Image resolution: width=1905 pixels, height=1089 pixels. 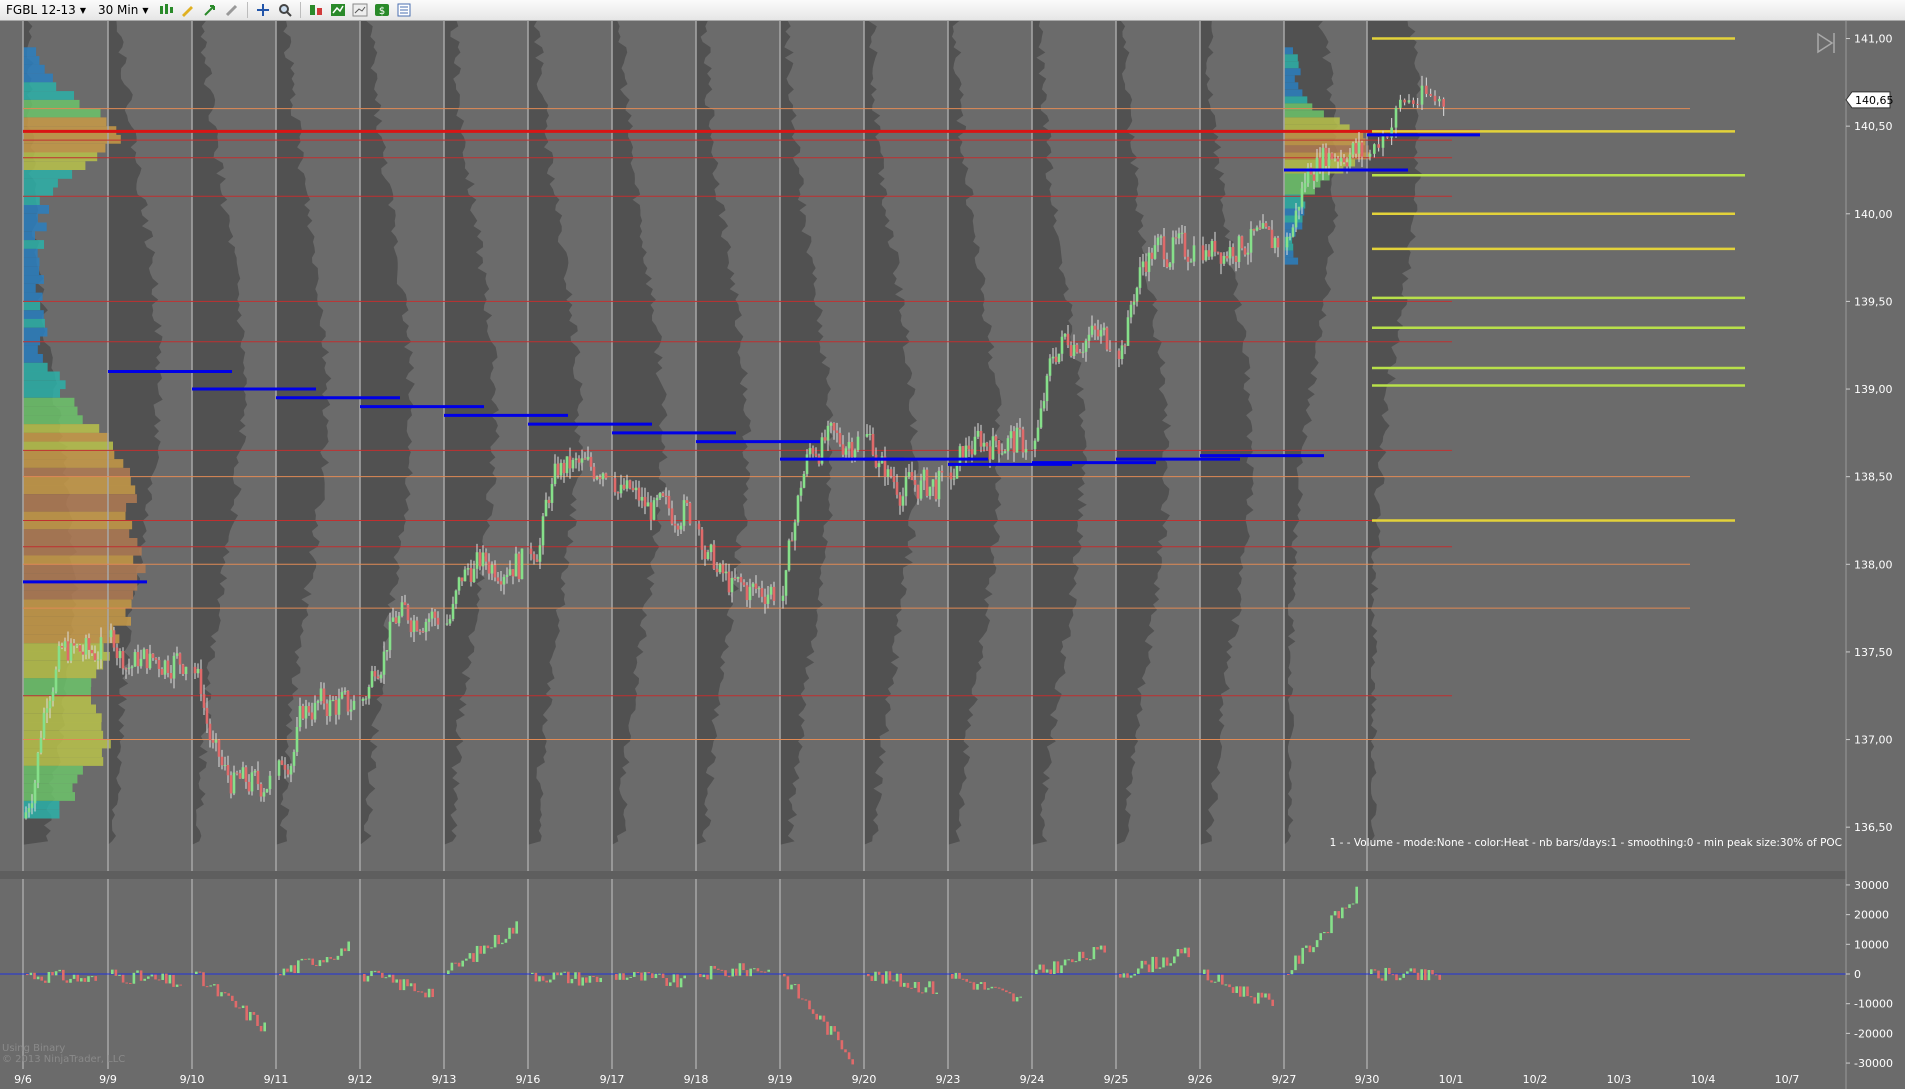 I want to click on zoom-button, so click(x=285, y=10).